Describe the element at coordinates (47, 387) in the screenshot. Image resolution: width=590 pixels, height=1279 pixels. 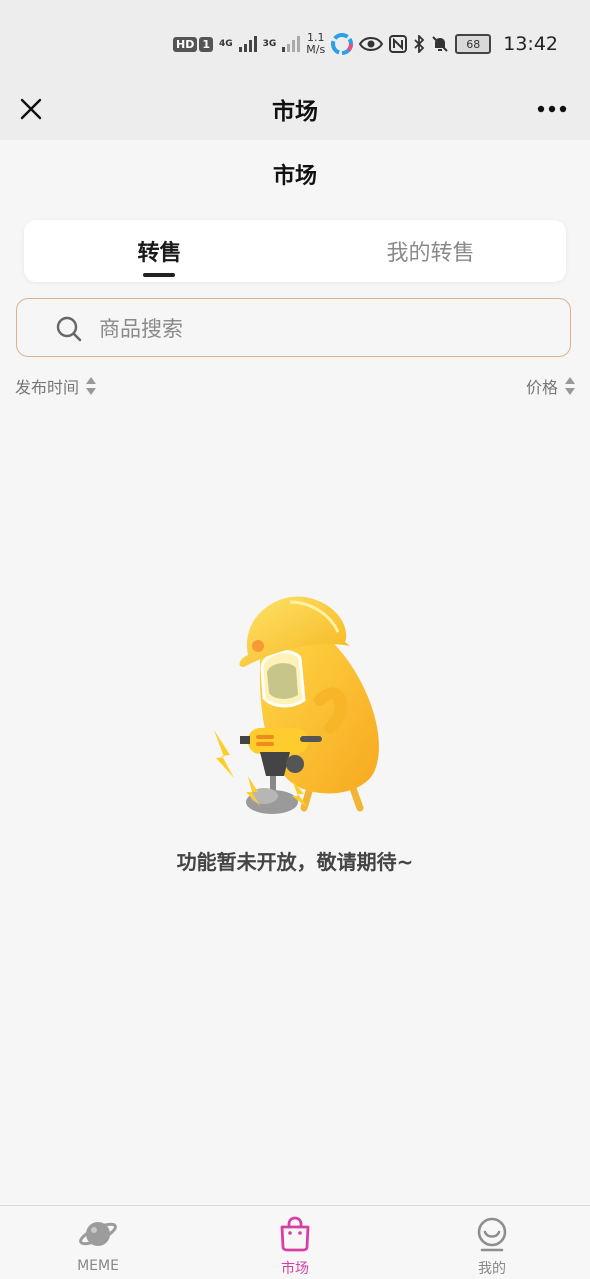
I see `sort-time-label: 发布时间` at that location.